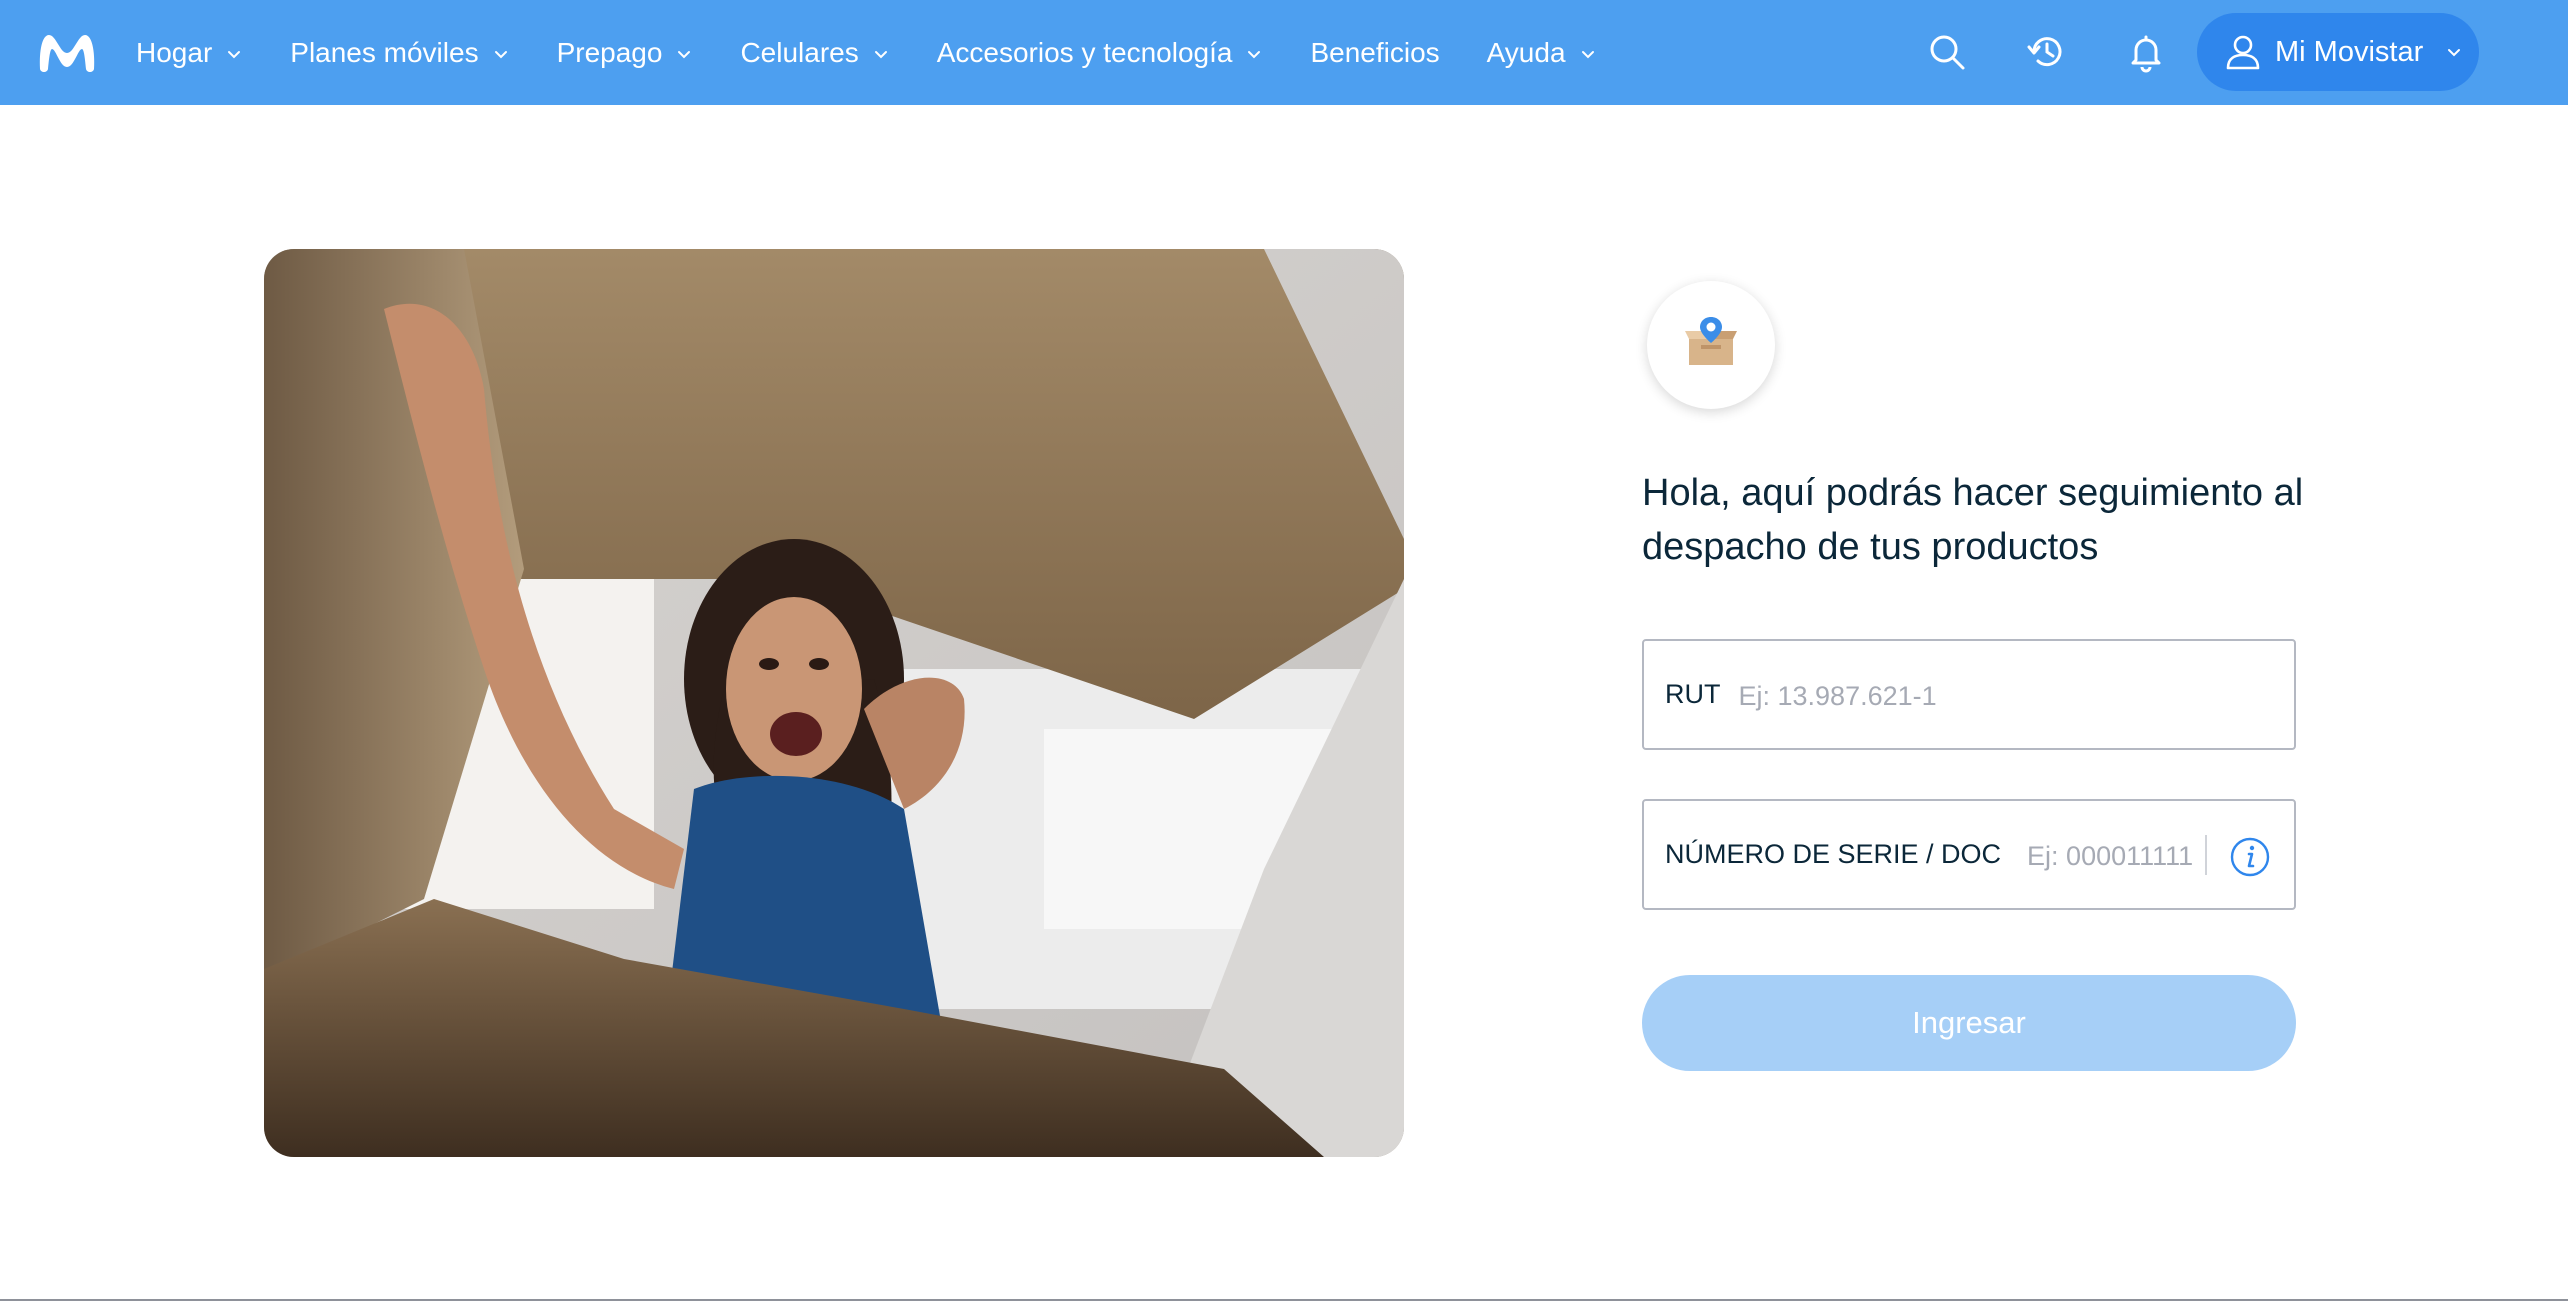 The image size is (2568, 1302). I want to click on search-icon, so click(1947, 52).